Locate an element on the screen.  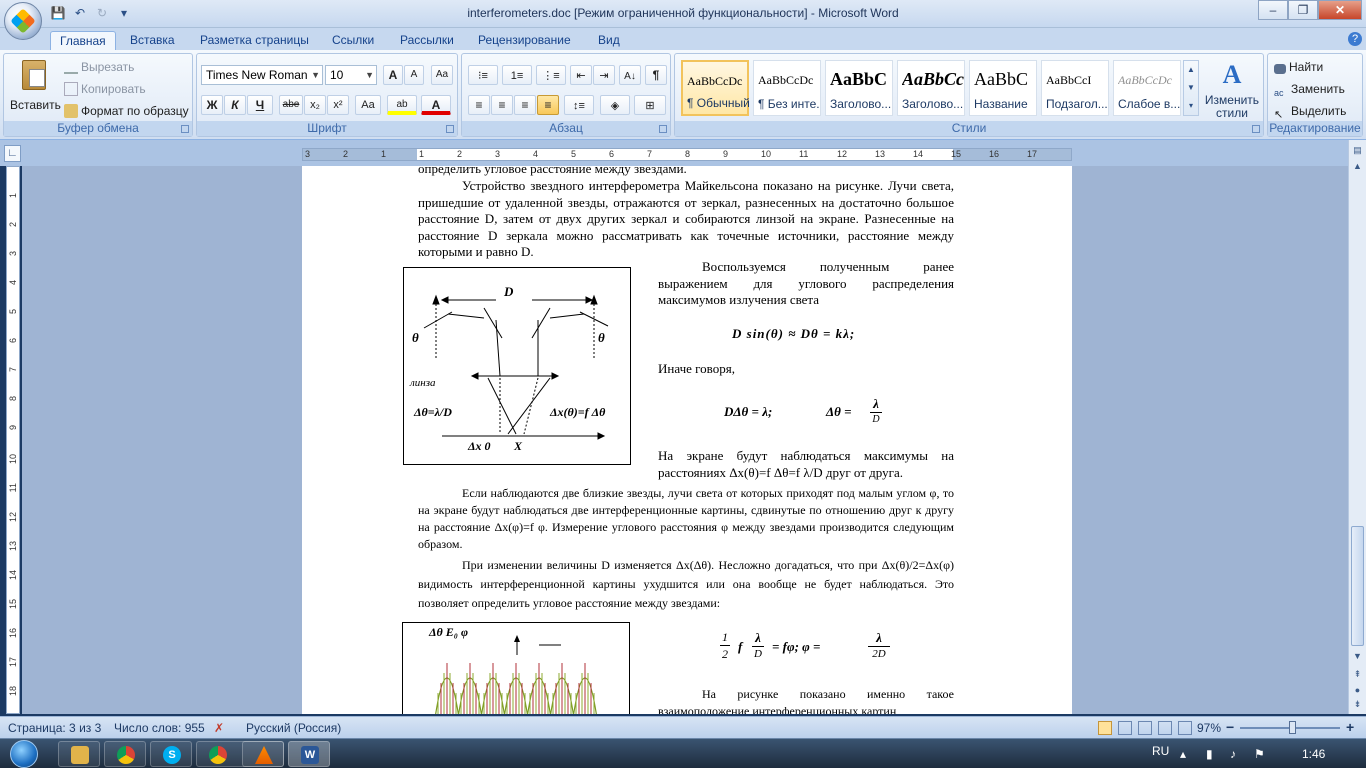
clipboard-launcher-icon is located at coordinates (185, 129).